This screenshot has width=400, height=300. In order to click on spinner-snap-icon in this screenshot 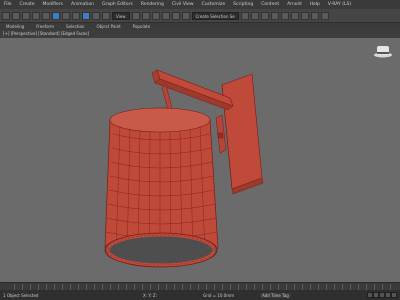, I will do `click(175, 15)`.